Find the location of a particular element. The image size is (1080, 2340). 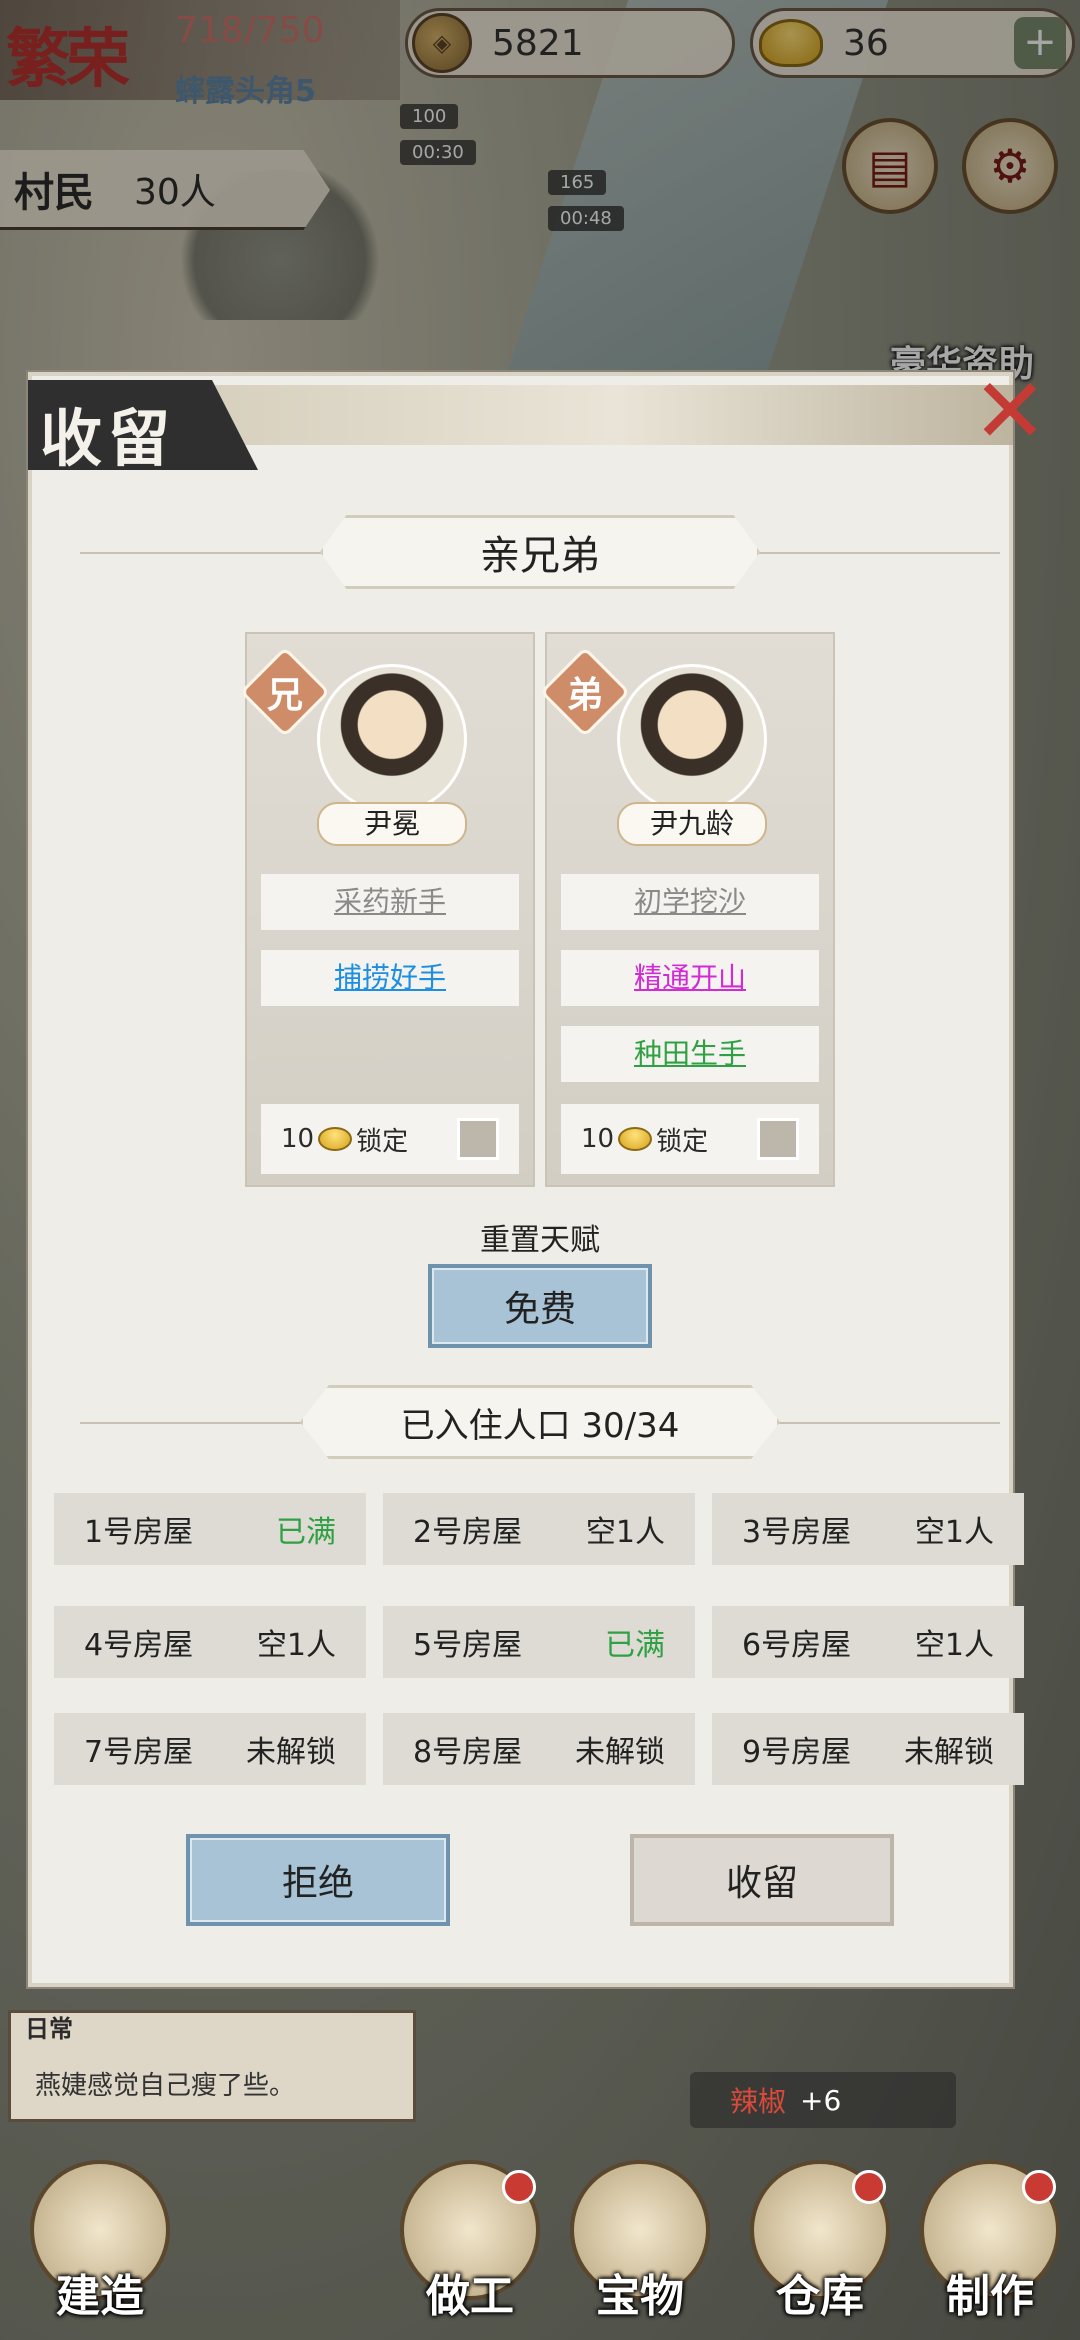

relation-banner: 亲兄弟 is located at coordinates (540, 552).